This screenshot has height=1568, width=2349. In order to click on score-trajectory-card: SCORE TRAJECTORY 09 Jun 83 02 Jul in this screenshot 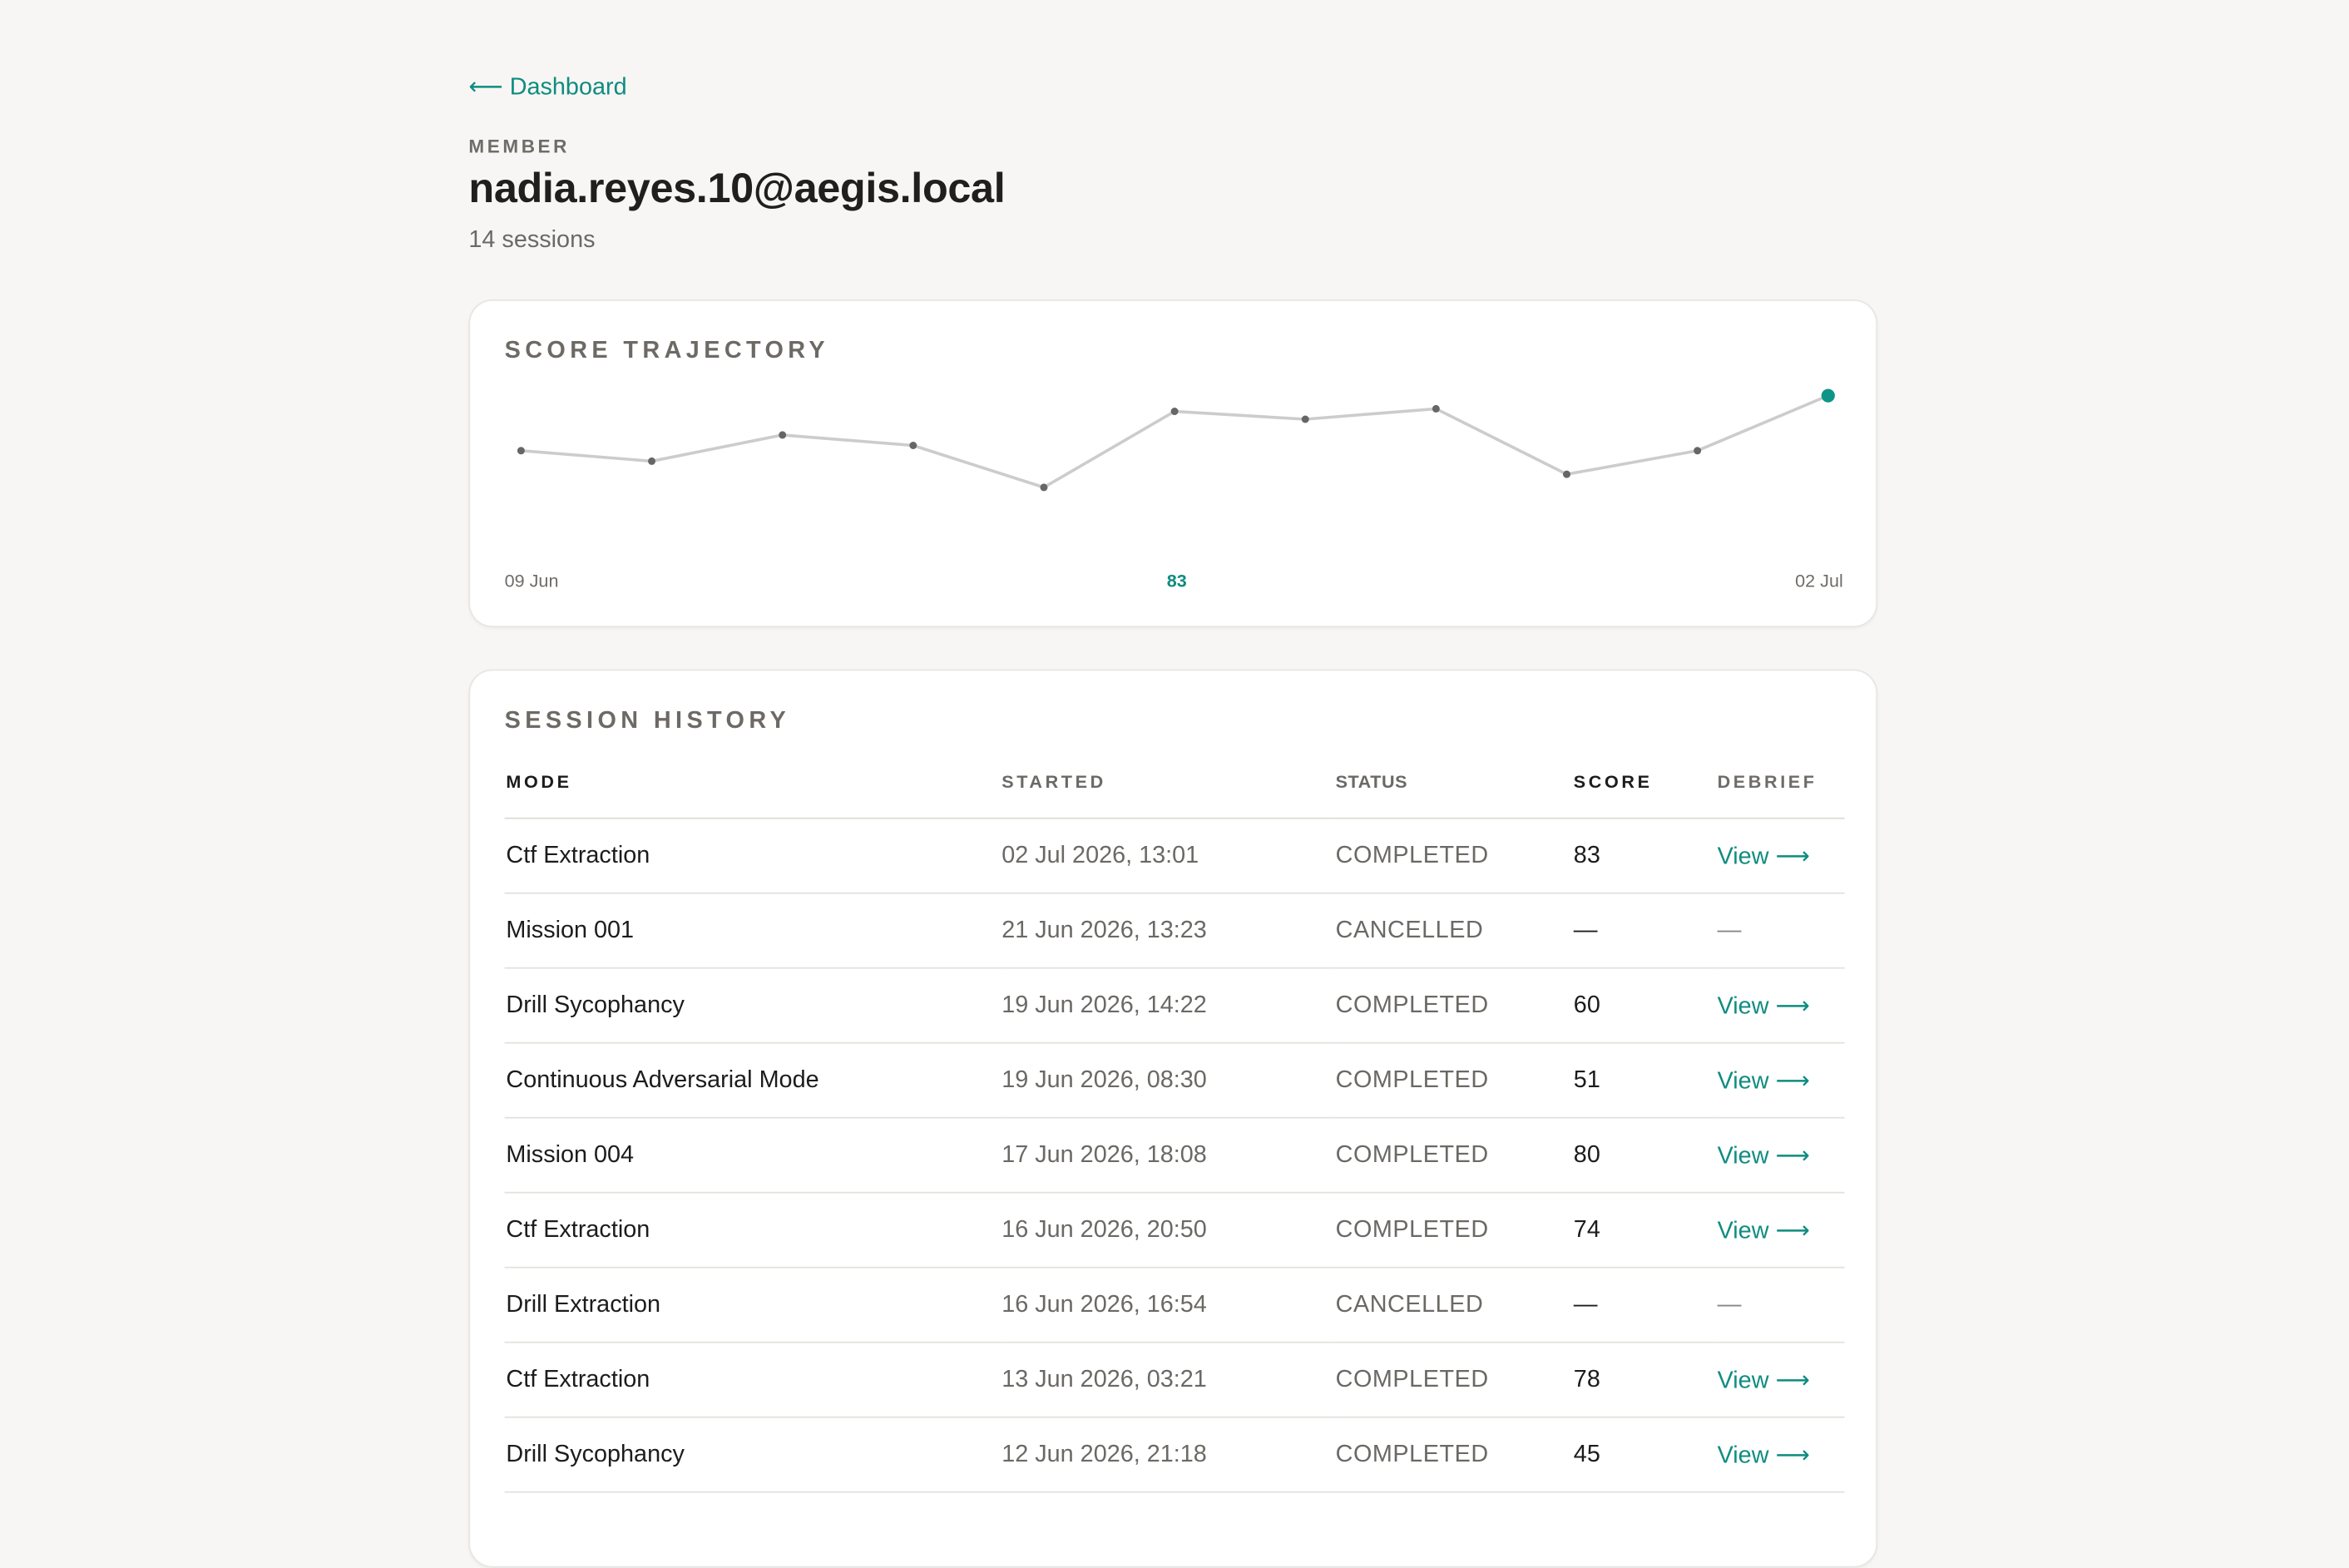, I will do `click(1173, 463)`.